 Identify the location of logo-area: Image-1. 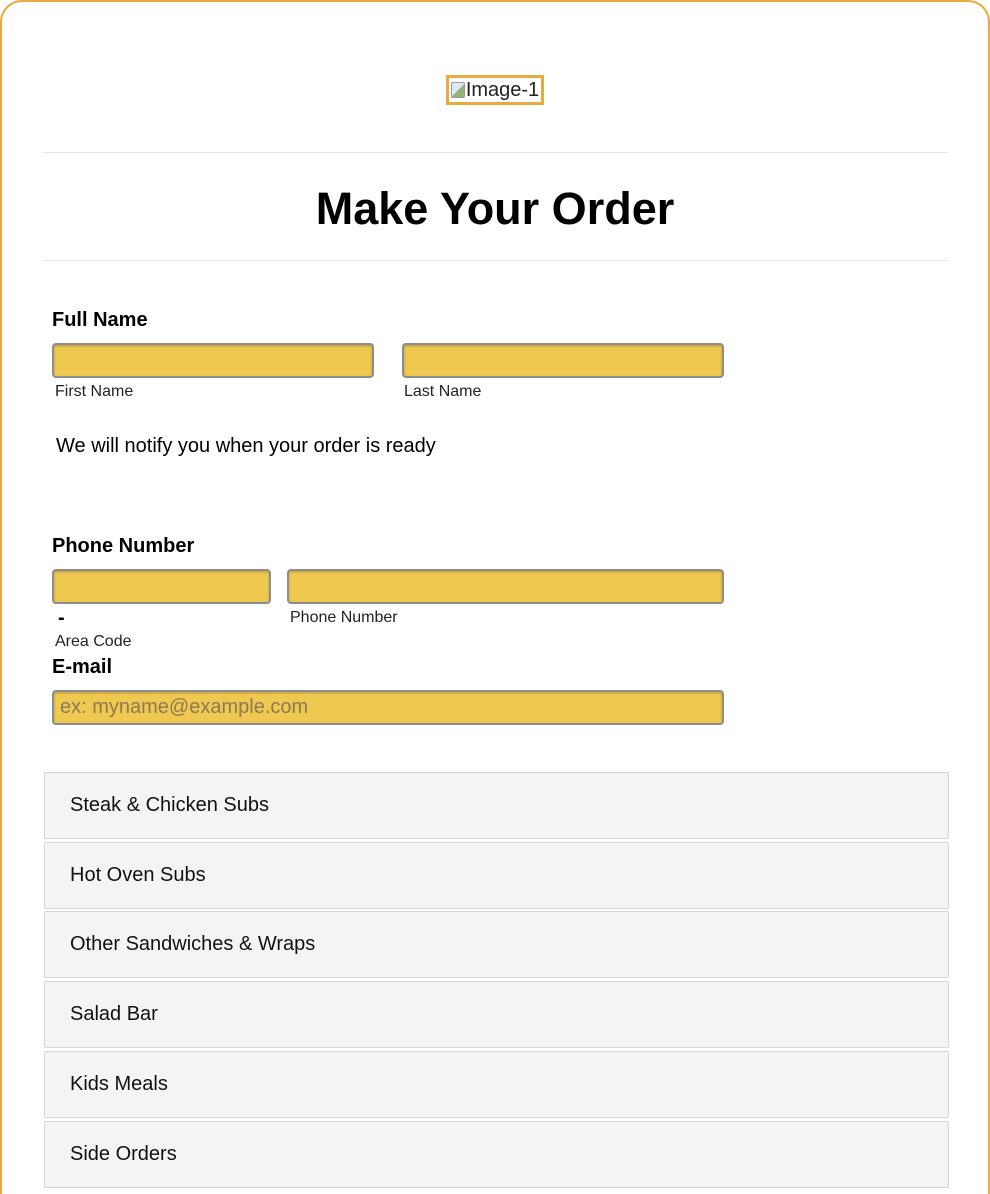
(495, 90).